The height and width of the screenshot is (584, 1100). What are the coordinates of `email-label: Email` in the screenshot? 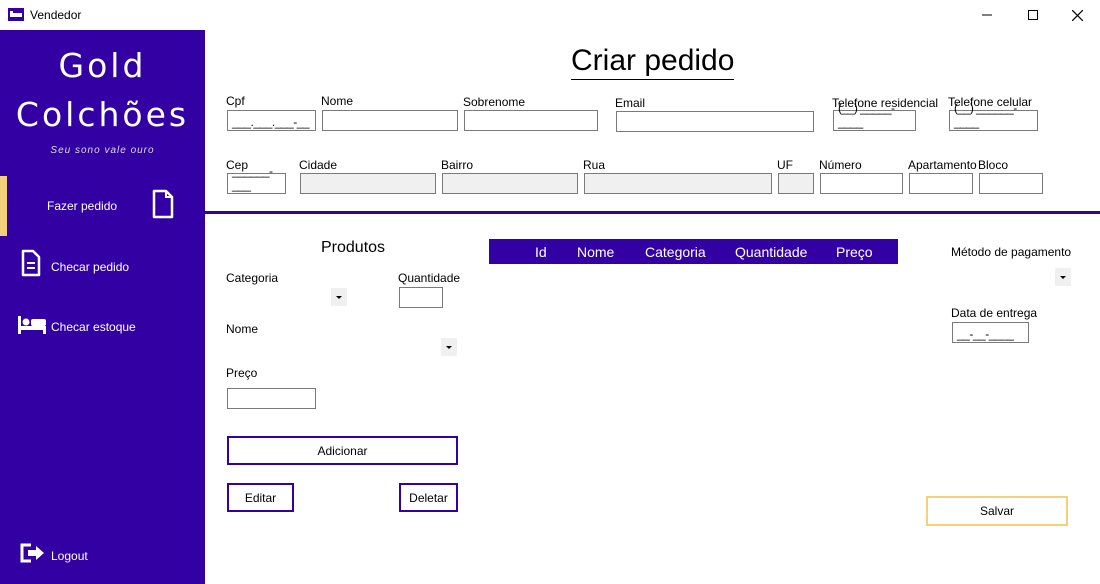 It's located at (630, 103).